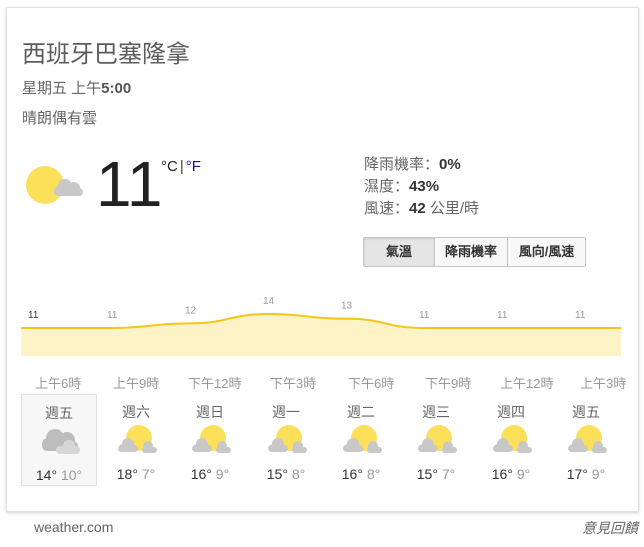  I want to click on day-temps: 18° 7°, so click(136, 474).